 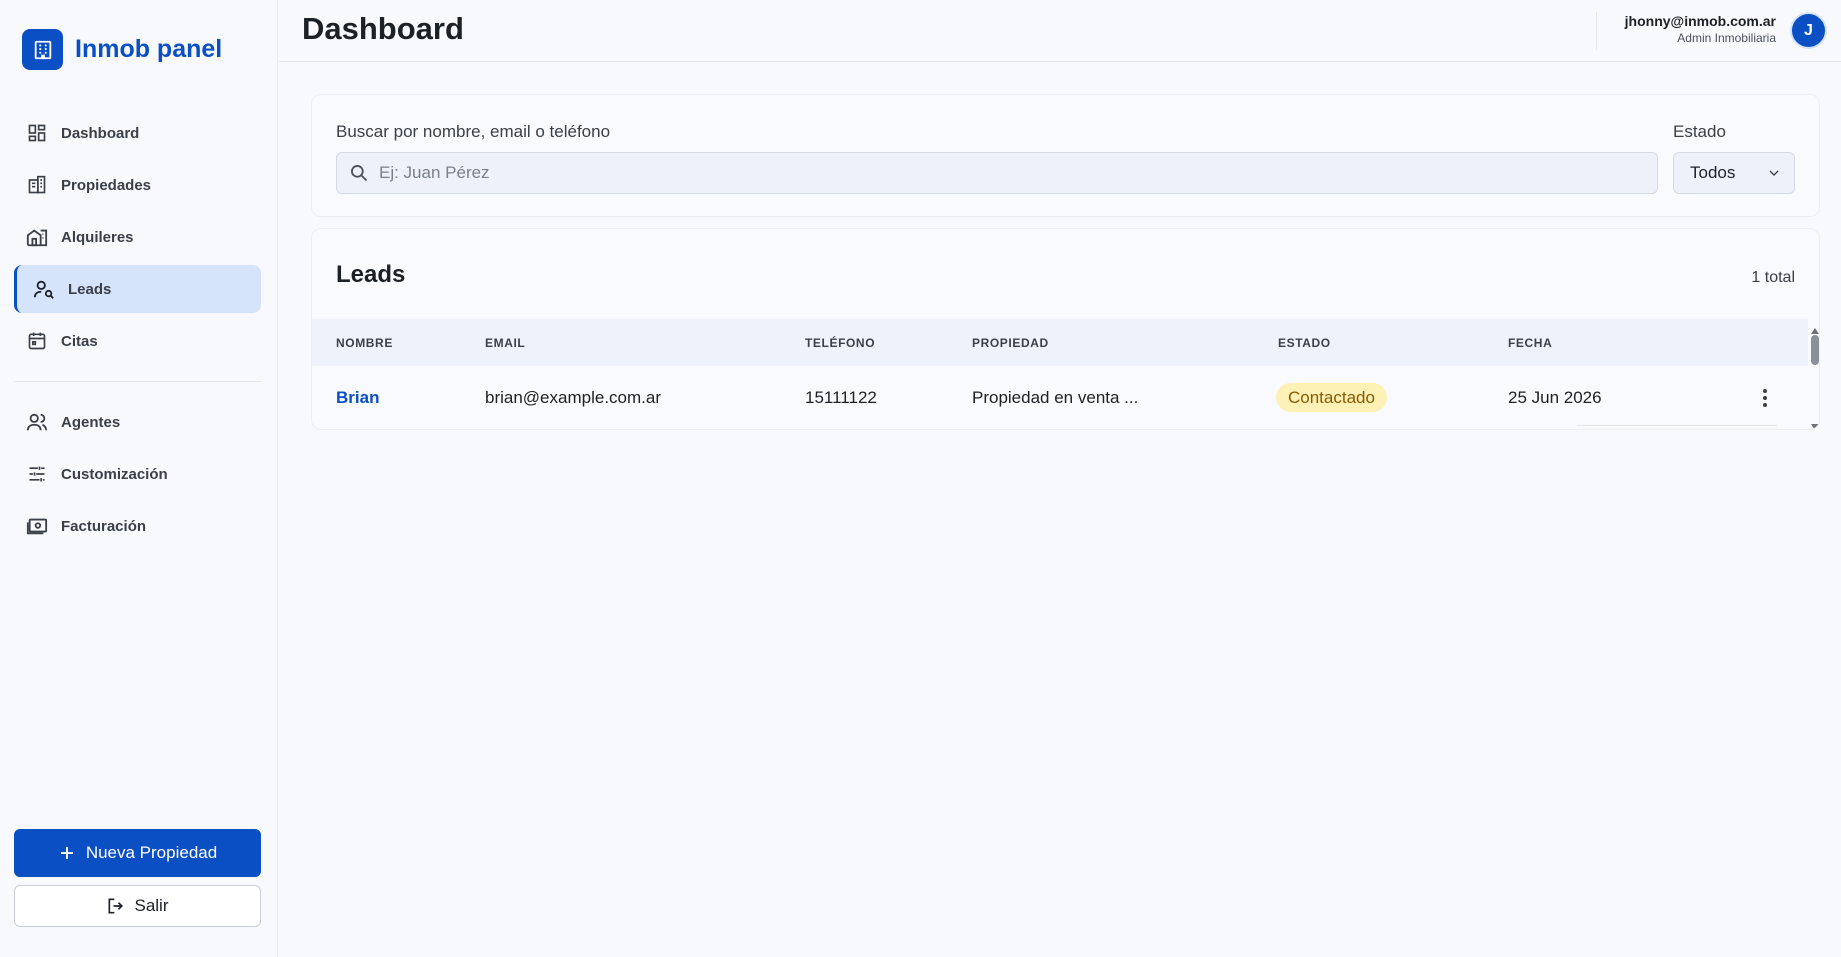 I want to click on column-header-email: EMAIL, so click(x=505, y=343).